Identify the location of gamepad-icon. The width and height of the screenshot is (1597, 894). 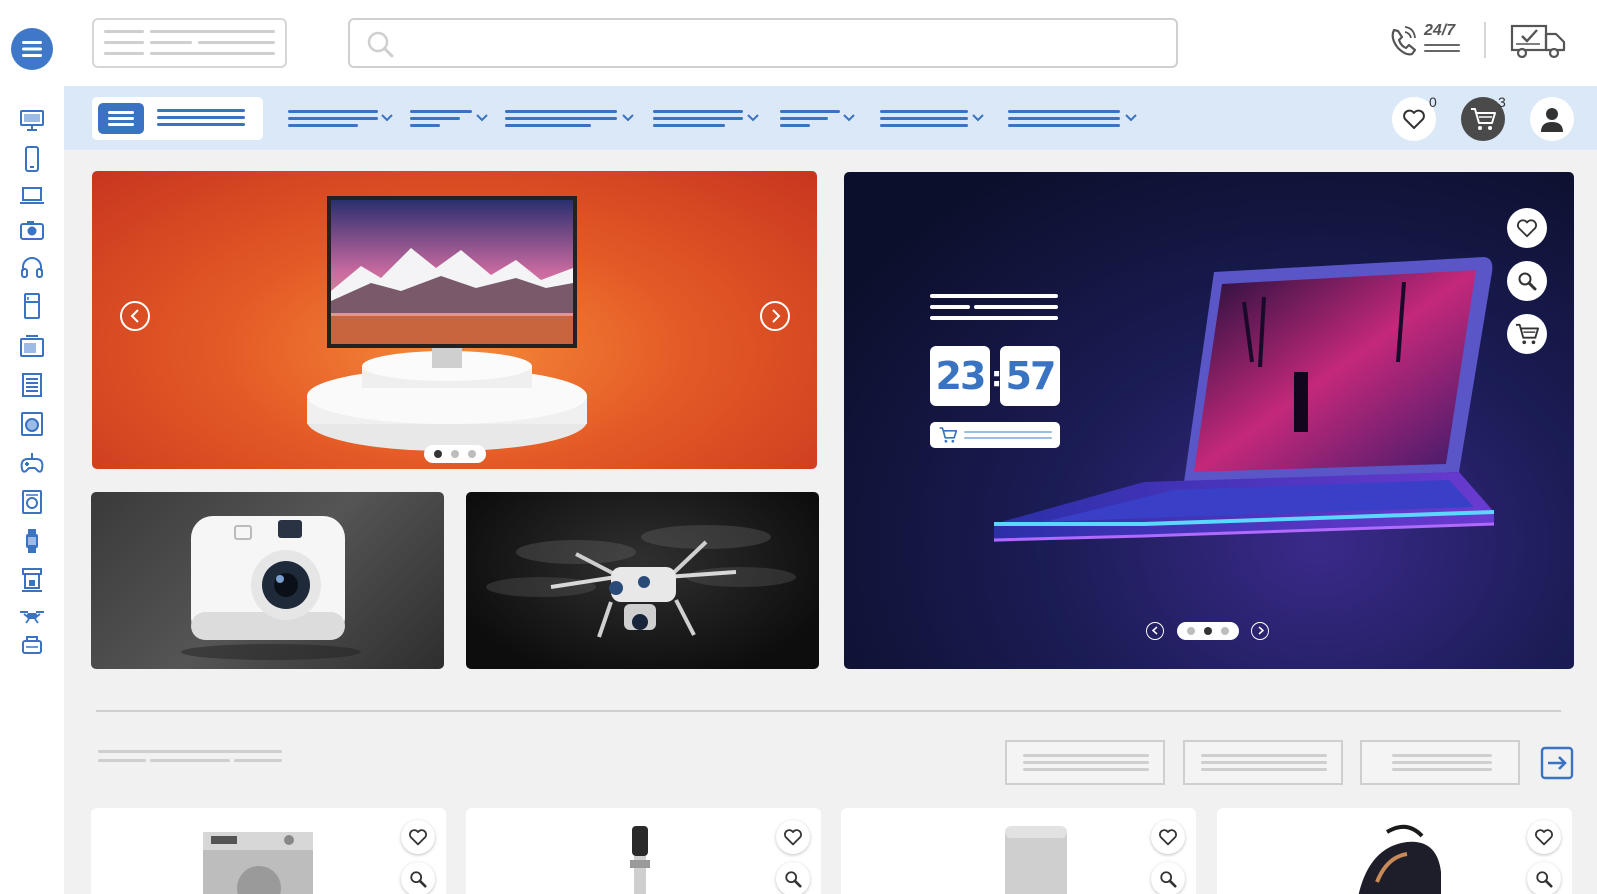
(32, 463).